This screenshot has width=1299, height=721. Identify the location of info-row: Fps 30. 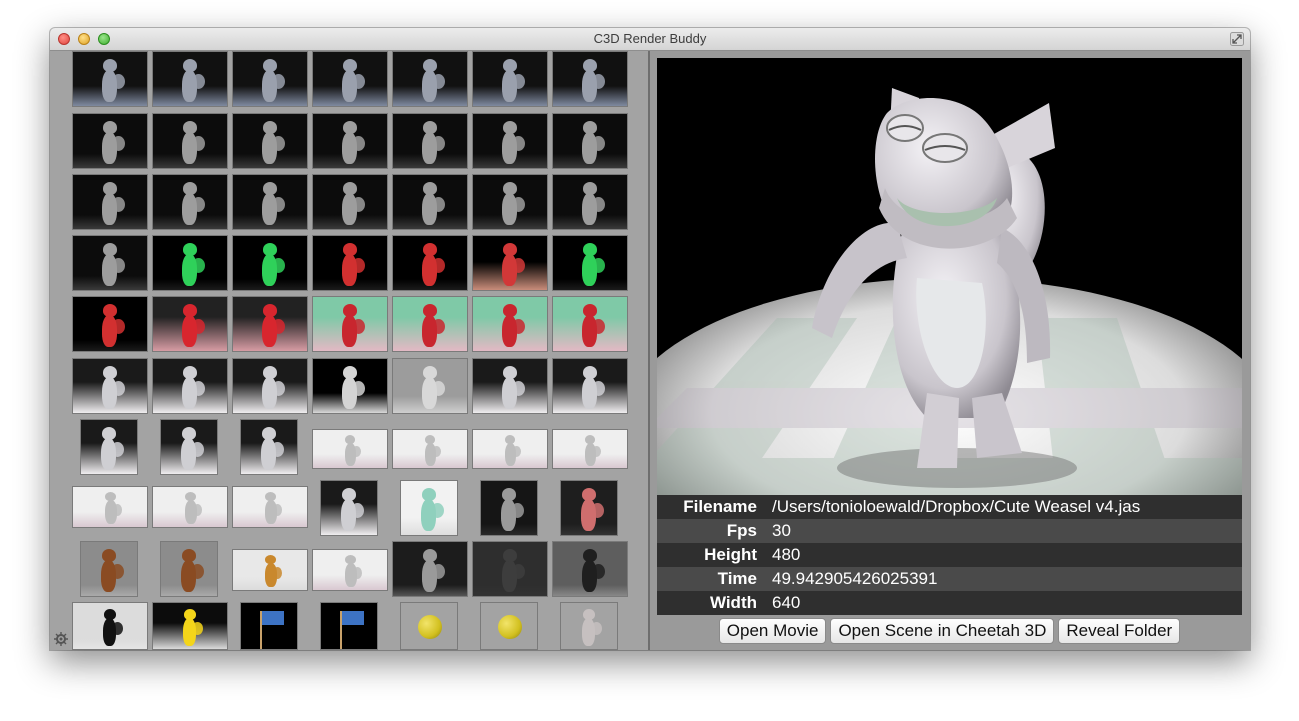
(949, 531).